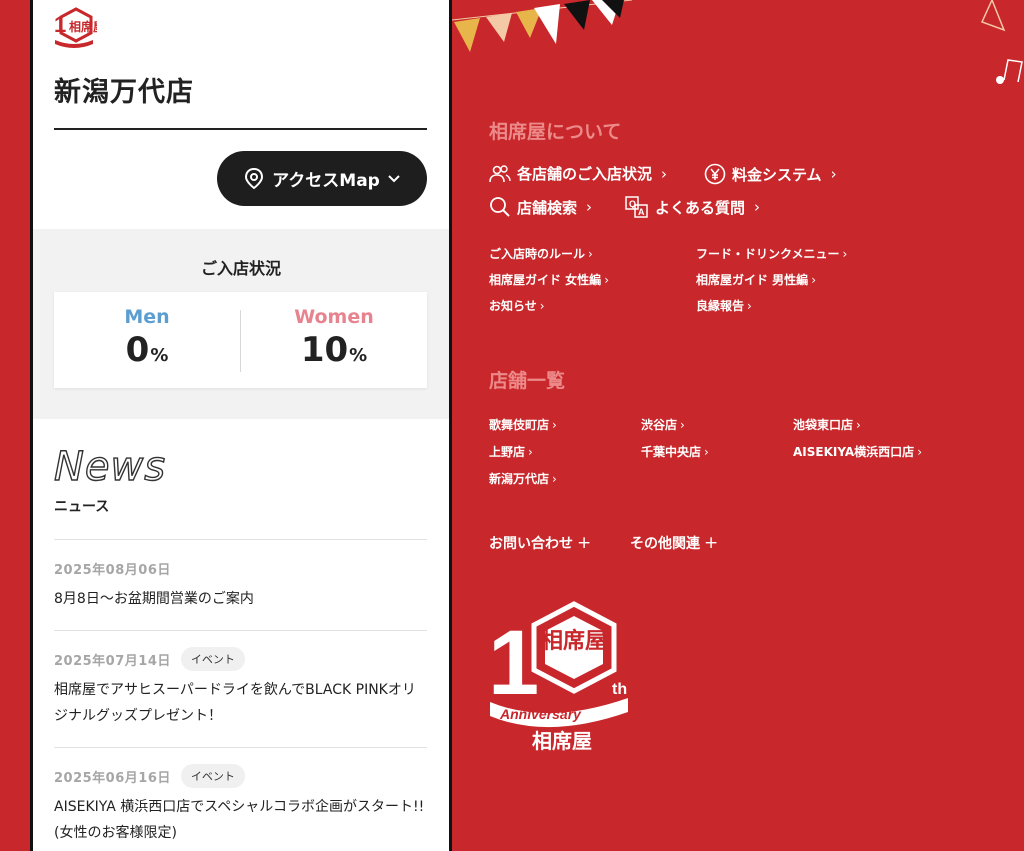  I want to click on food-drink-menu-label: フード・ドリンクメニュー, so click(768, 254).